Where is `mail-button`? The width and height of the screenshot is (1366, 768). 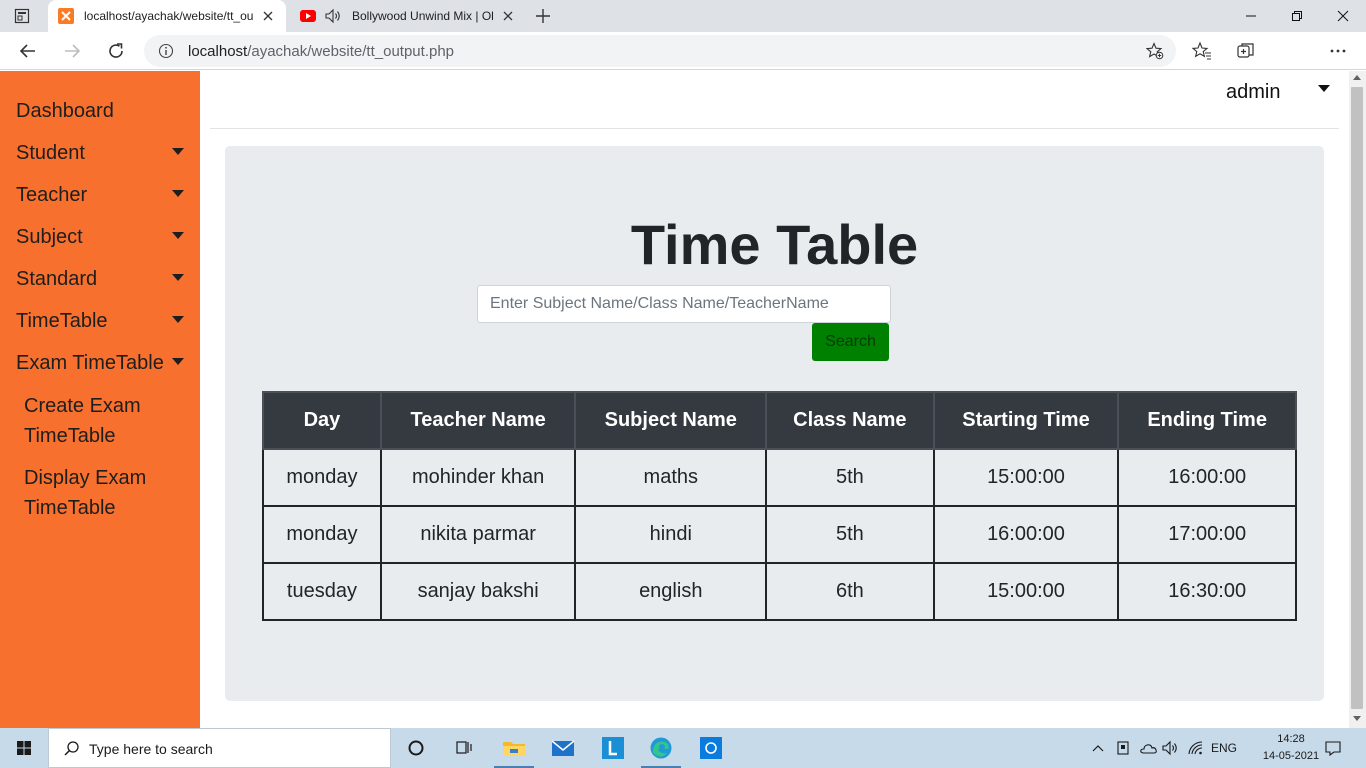
mail-button is located at coordinates (563, 748).